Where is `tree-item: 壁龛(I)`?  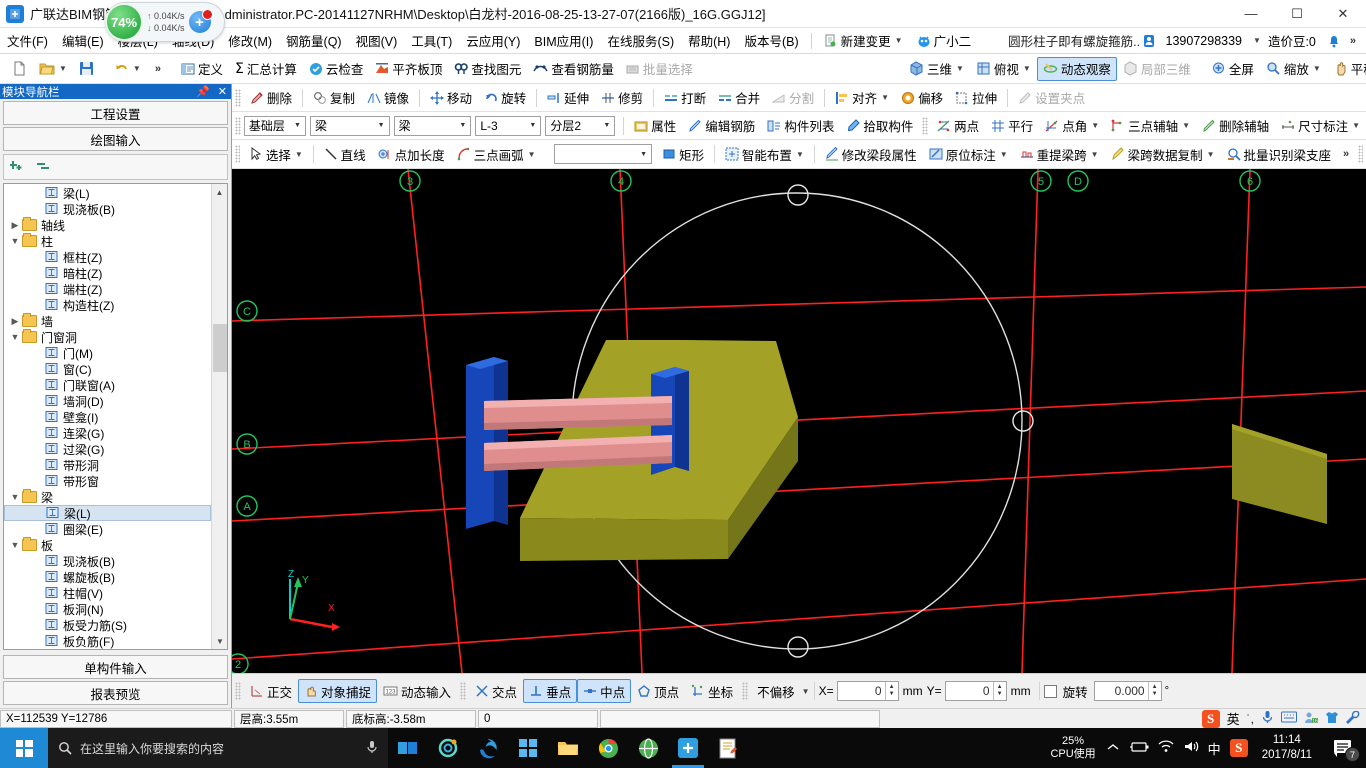 tree-item: 壁龛(I) is located at coordinates (107, 417).